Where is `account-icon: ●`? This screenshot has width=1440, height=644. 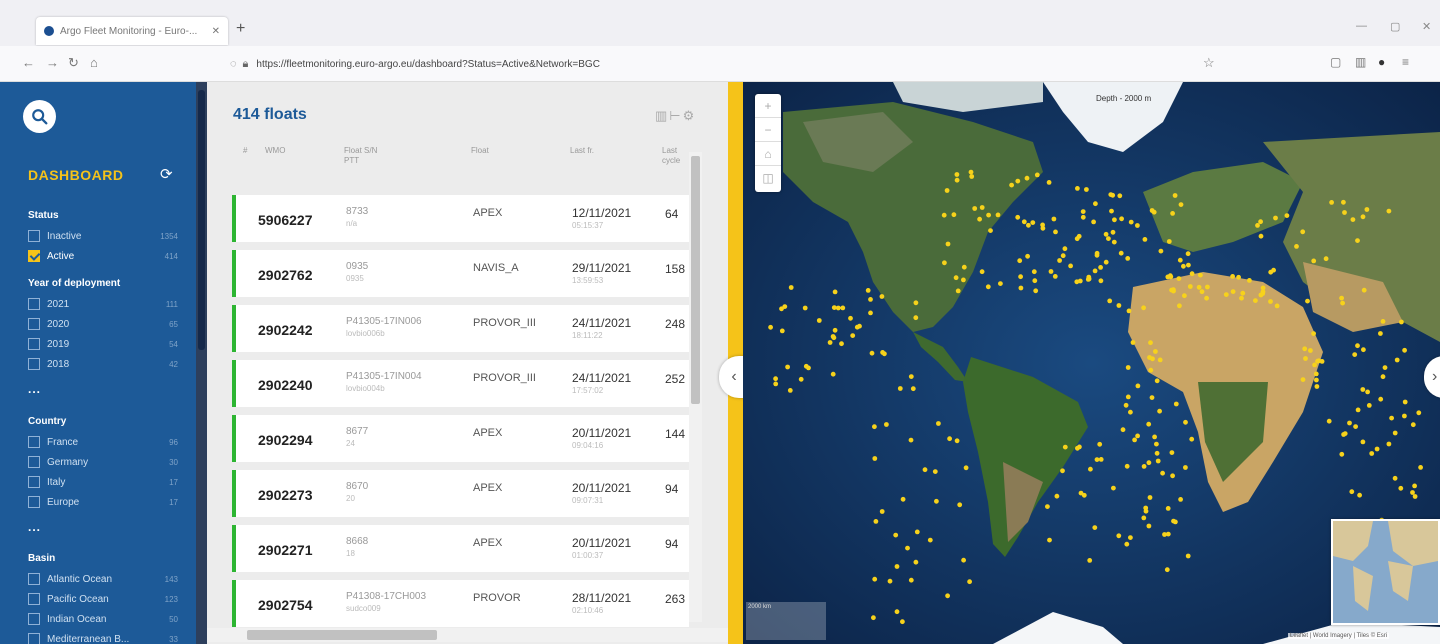 account-icon: ● is located at coordinates (1381, 62).